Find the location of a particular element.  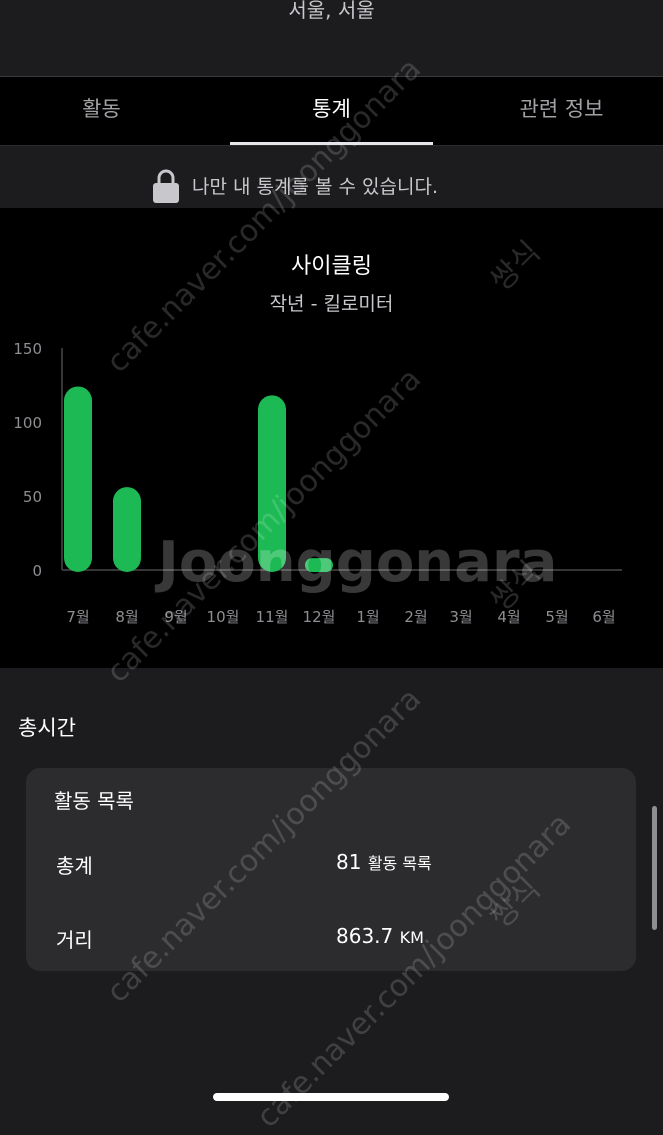

y-tick-label: 100 is located at coordinates (27, 423).